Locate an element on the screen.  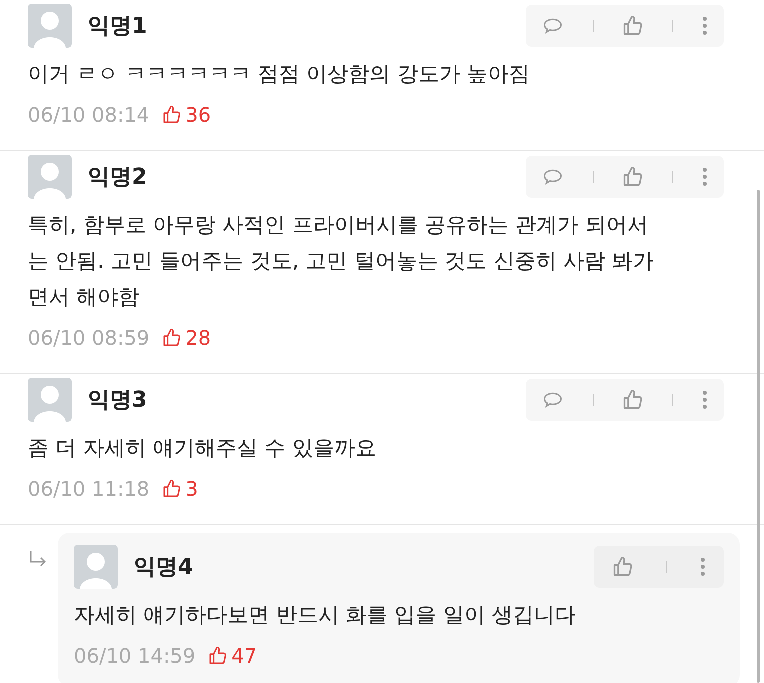
timestamp: 06/10 14:59 is located at coordinates (135, 656).